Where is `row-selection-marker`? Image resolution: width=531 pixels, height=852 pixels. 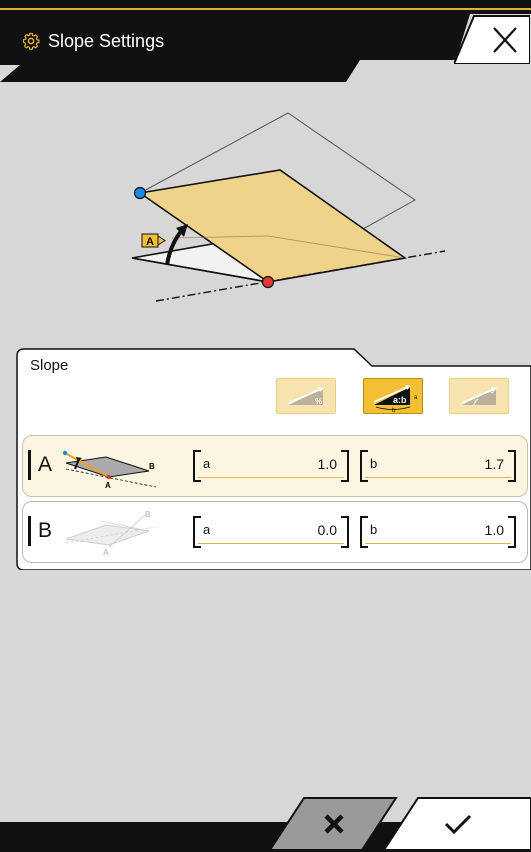
row-selection-marker is located at coordinates (29, 465).